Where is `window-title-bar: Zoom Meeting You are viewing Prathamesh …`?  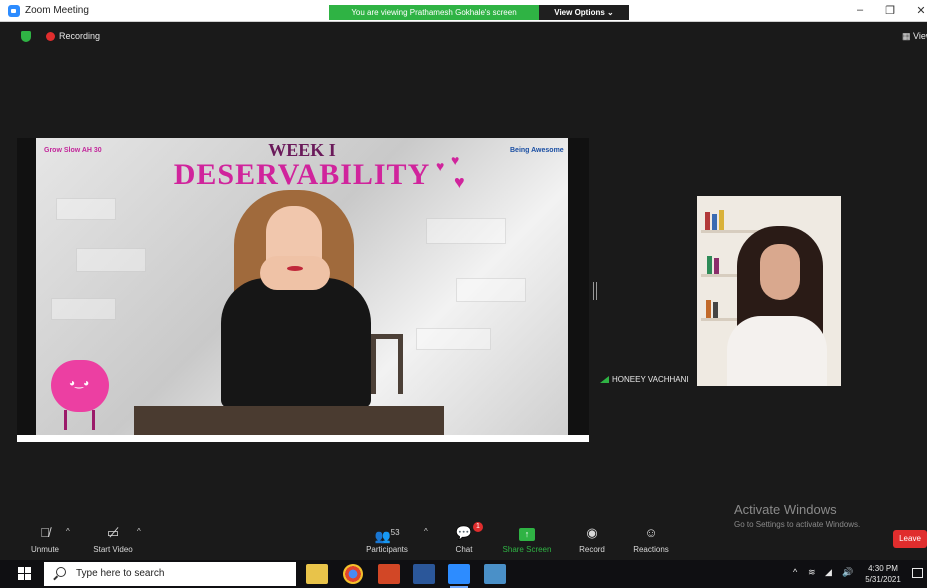 window-title-bar: Zoom Meeting You are viewing Prathamesh … is located at coordinates (463, 11).